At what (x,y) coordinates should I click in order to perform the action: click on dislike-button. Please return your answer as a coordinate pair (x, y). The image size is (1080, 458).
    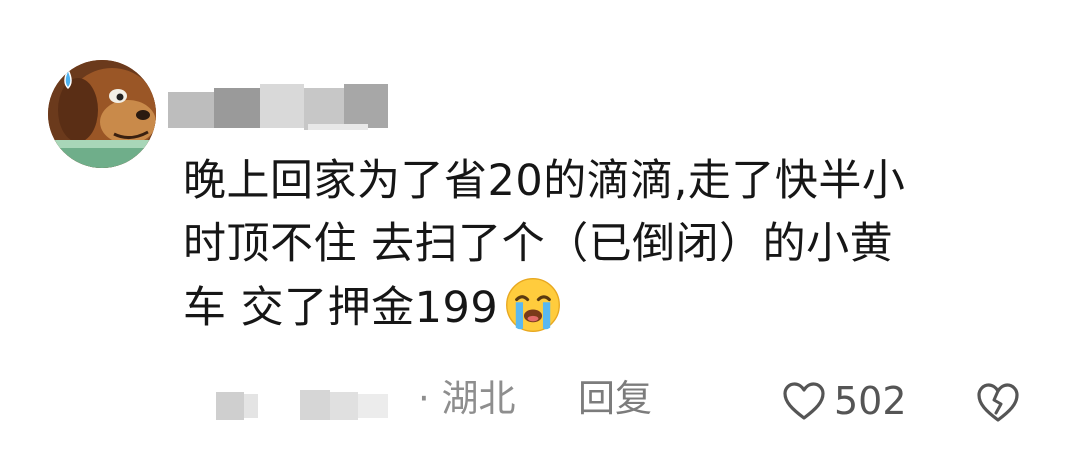
    Looking at the image, I should click on (998, 402).